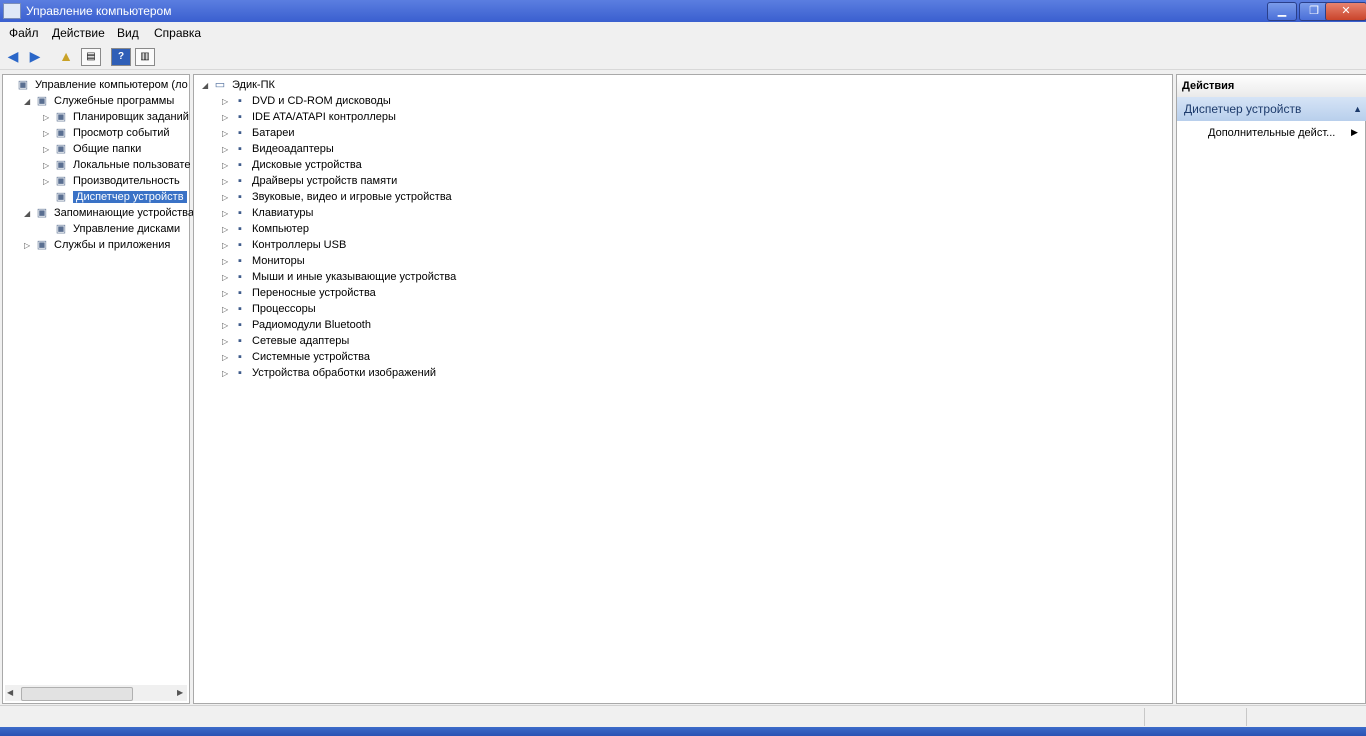 The image size is (1366, 736). Describe the element at coordinates (177, 33) in the screenshot. I see `menu-help: Справка` at that location.